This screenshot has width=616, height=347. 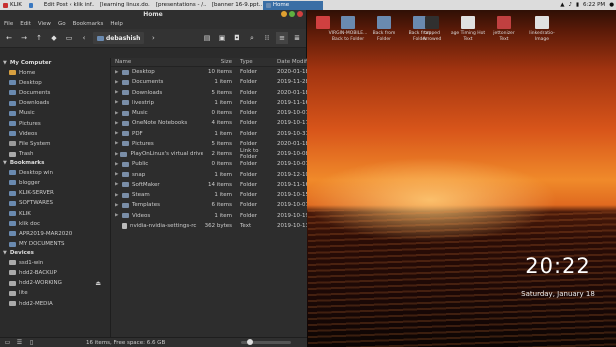 I want to click on sidebar-item: Trash, so click(x=55, y=154).